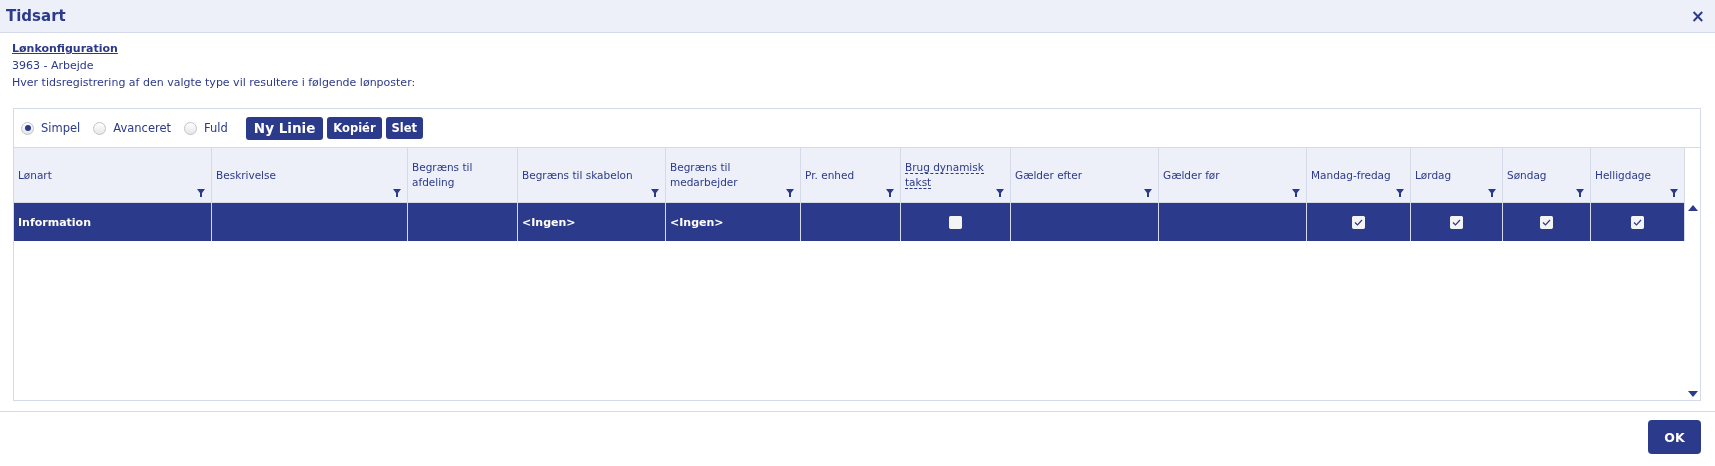 The height and width of the screenshot is (466, 1715). Describe the element at coordinates (578, 175) in the screenshot. I see `column-header: Begræns til skabelon` at that location.